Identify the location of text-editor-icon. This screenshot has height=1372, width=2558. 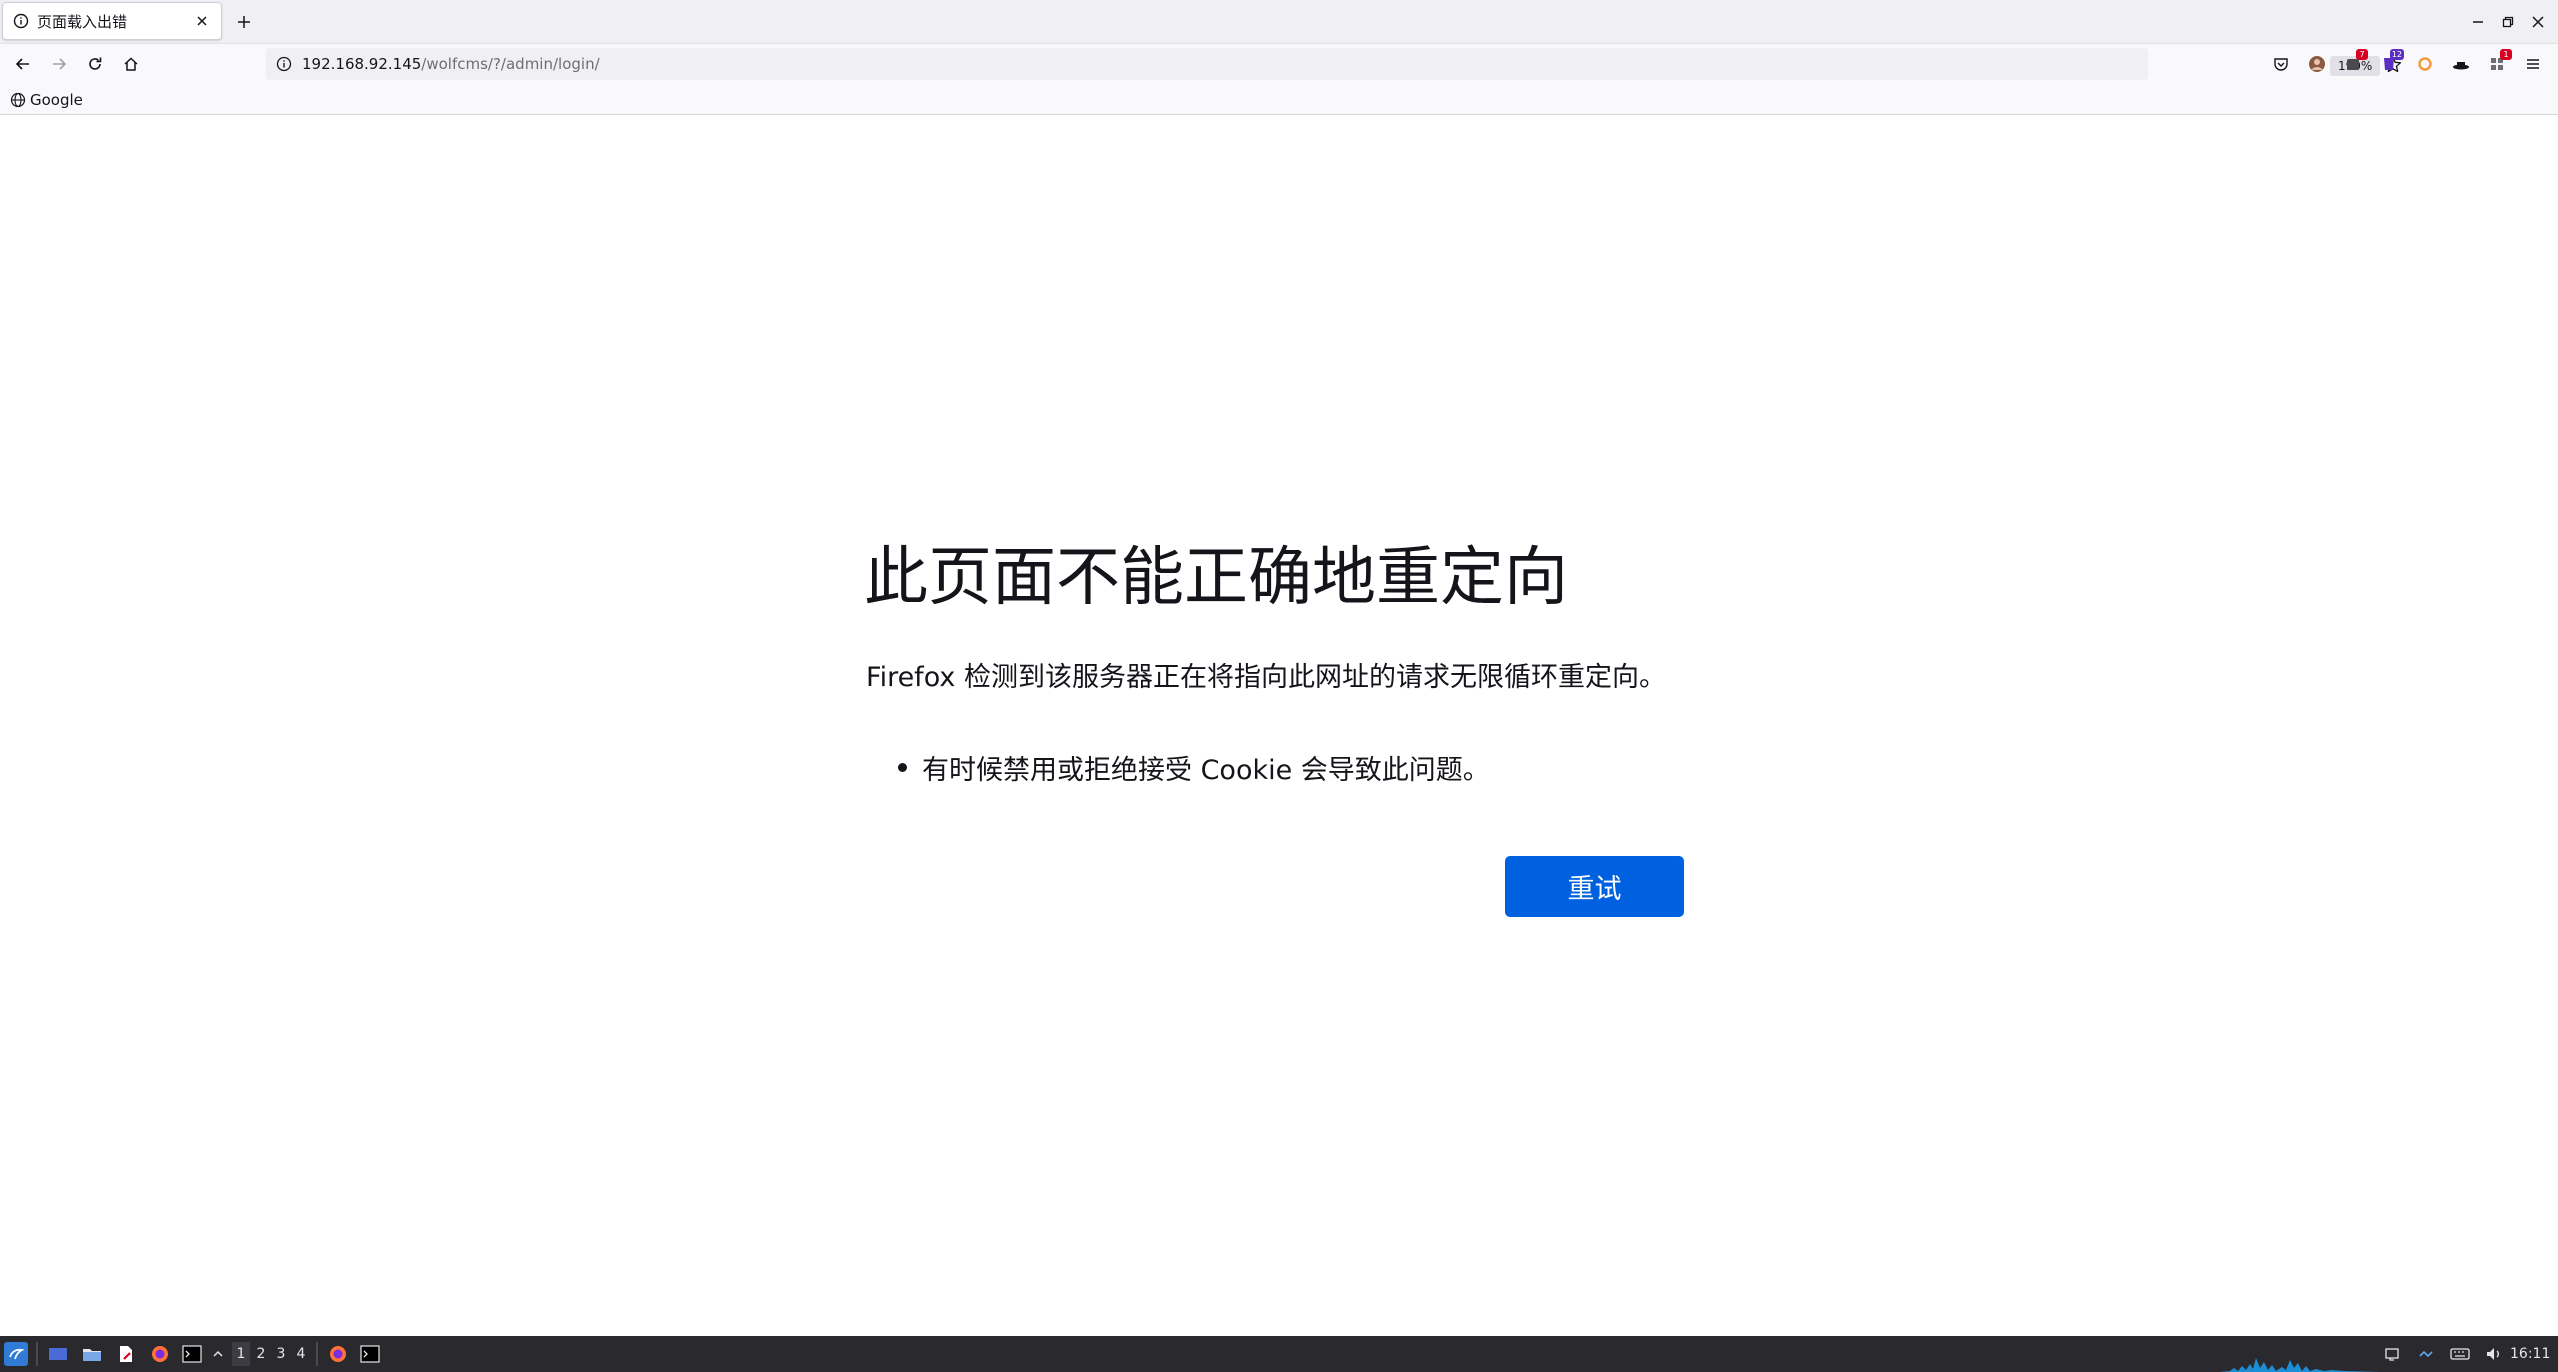
(126, 1354).